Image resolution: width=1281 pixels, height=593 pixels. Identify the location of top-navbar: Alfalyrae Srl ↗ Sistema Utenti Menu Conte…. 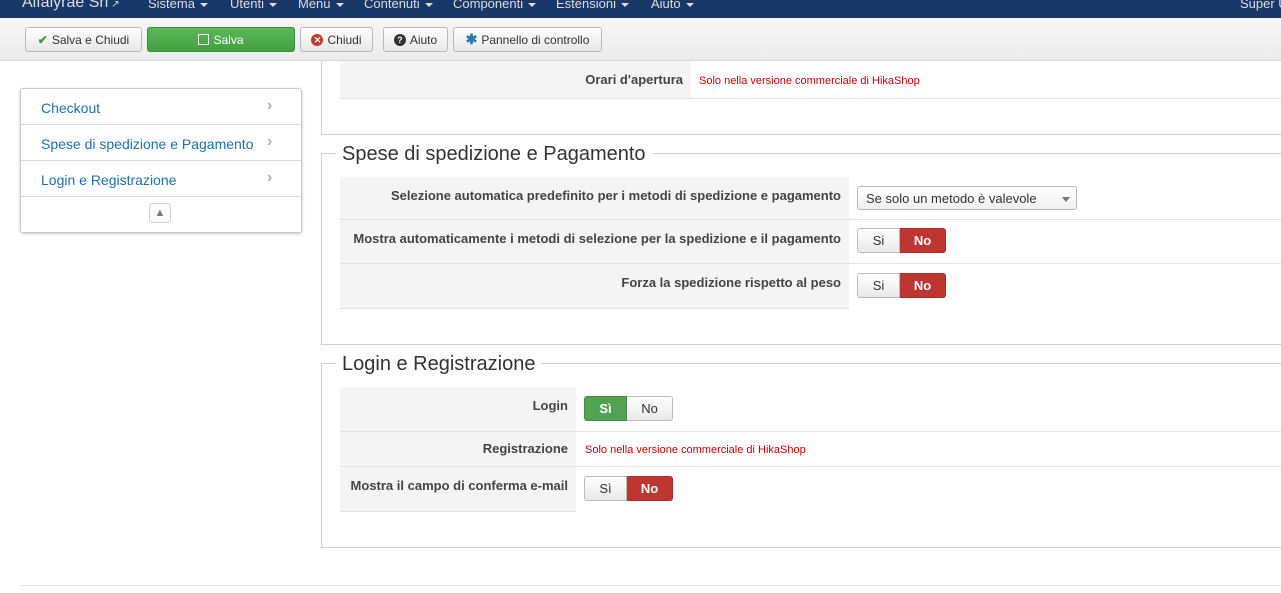
(640, 9).